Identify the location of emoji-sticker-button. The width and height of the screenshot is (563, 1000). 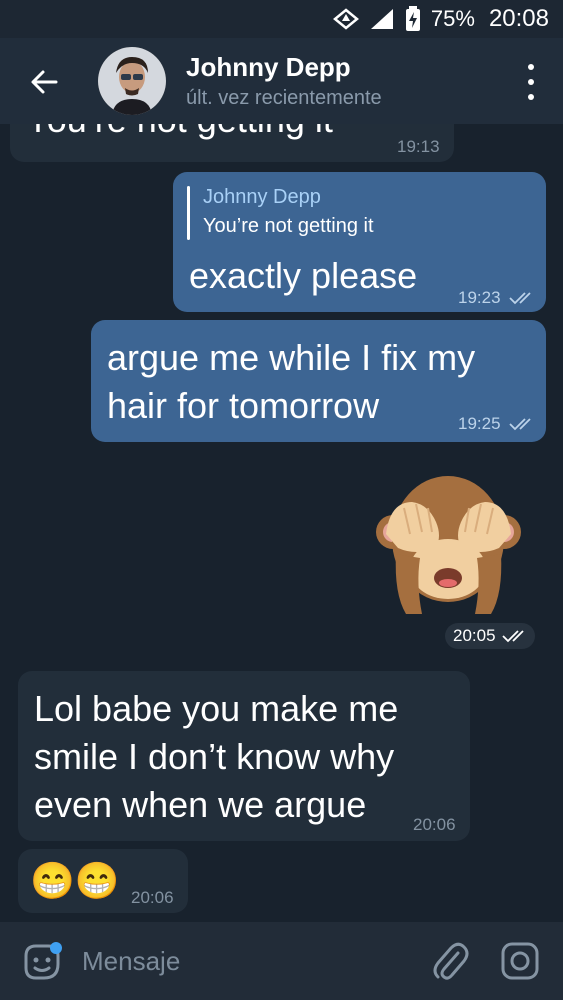
(42, 962).